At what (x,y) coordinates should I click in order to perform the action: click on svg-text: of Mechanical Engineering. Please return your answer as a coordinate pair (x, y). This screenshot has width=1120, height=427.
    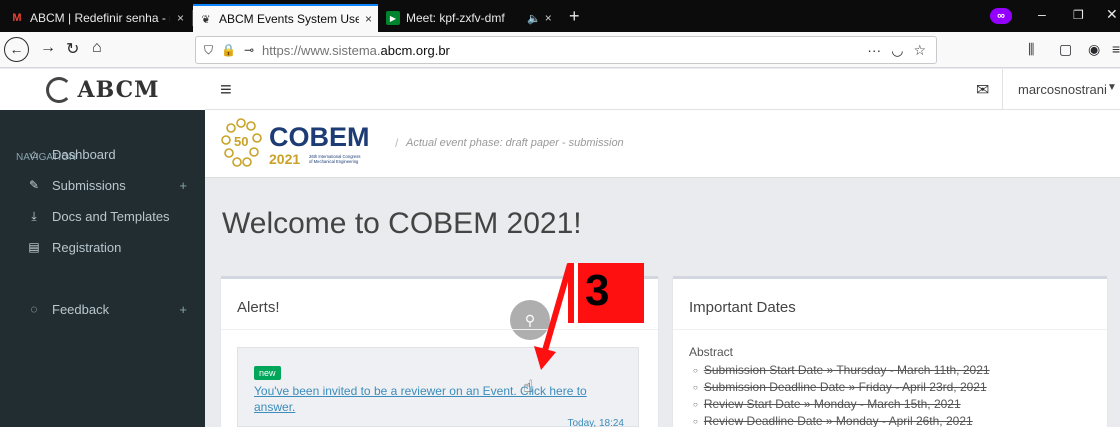
    Looking at the image, I should click on (334, 161).